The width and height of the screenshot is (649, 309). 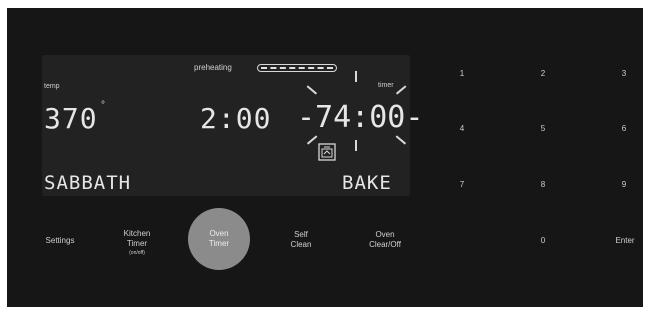 I want to click on kitchen-timer-button: Kitchen Timer (on/off), so click(x=137, y=243).